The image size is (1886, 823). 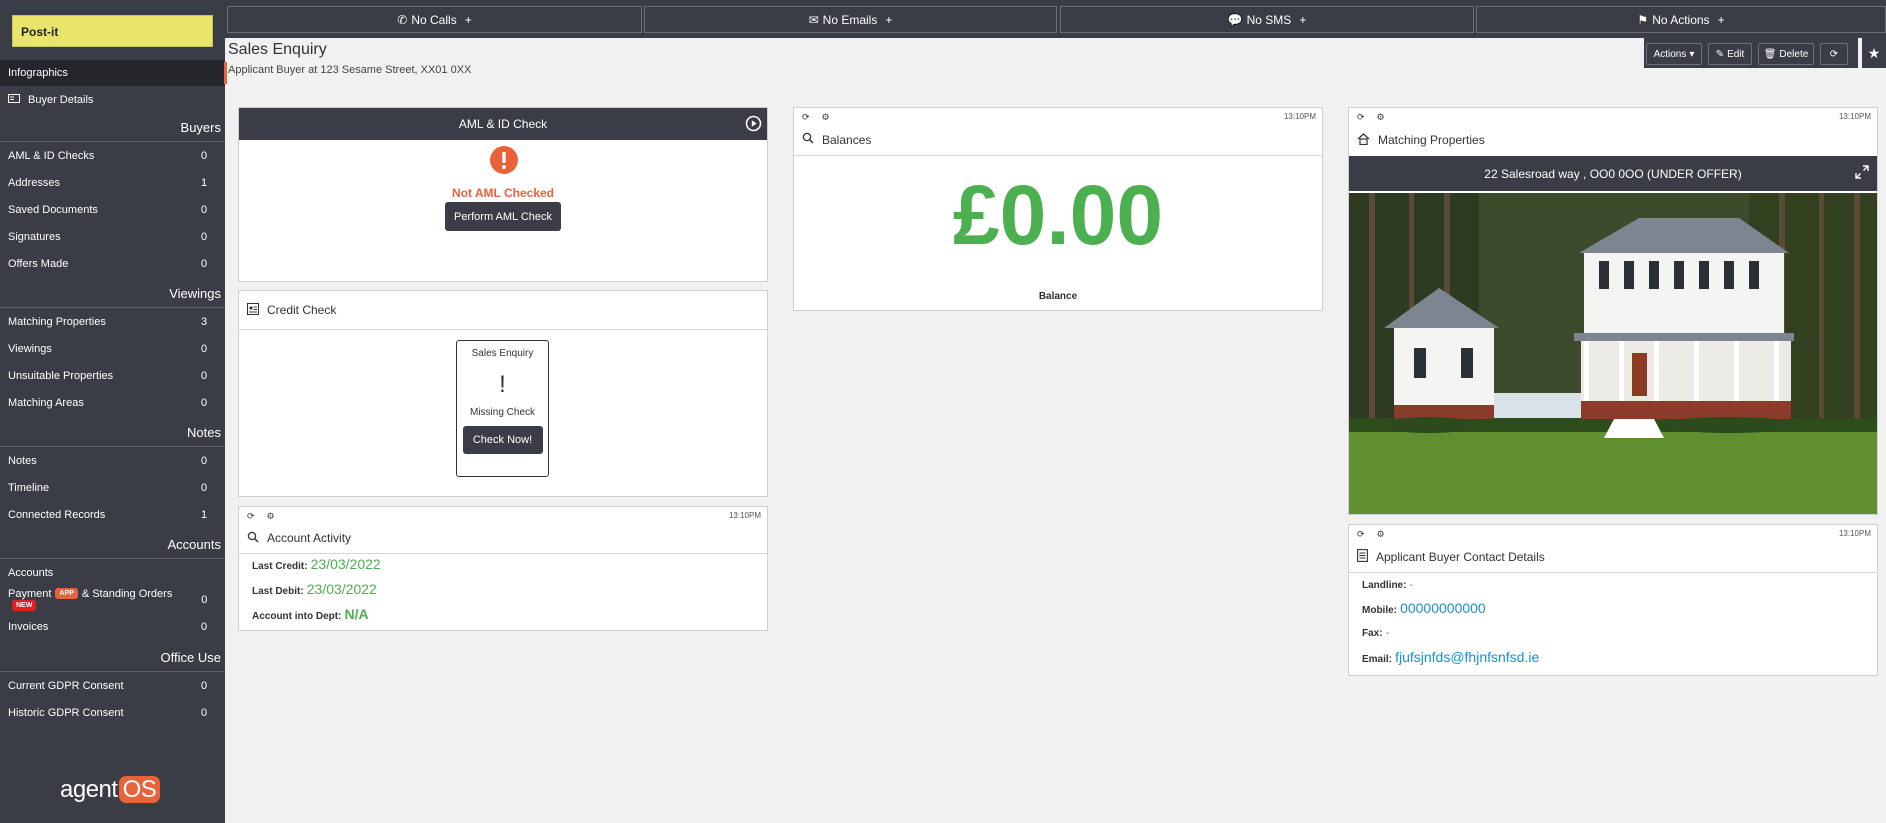 What do you see at coordinates (46, 402) in the screenshot?
I see `sidebar-item-label: Matching Areas` at bounding box center [46, 402].